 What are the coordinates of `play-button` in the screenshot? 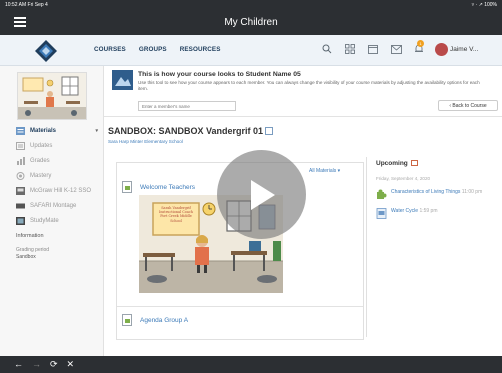 It's located at (261, 194).